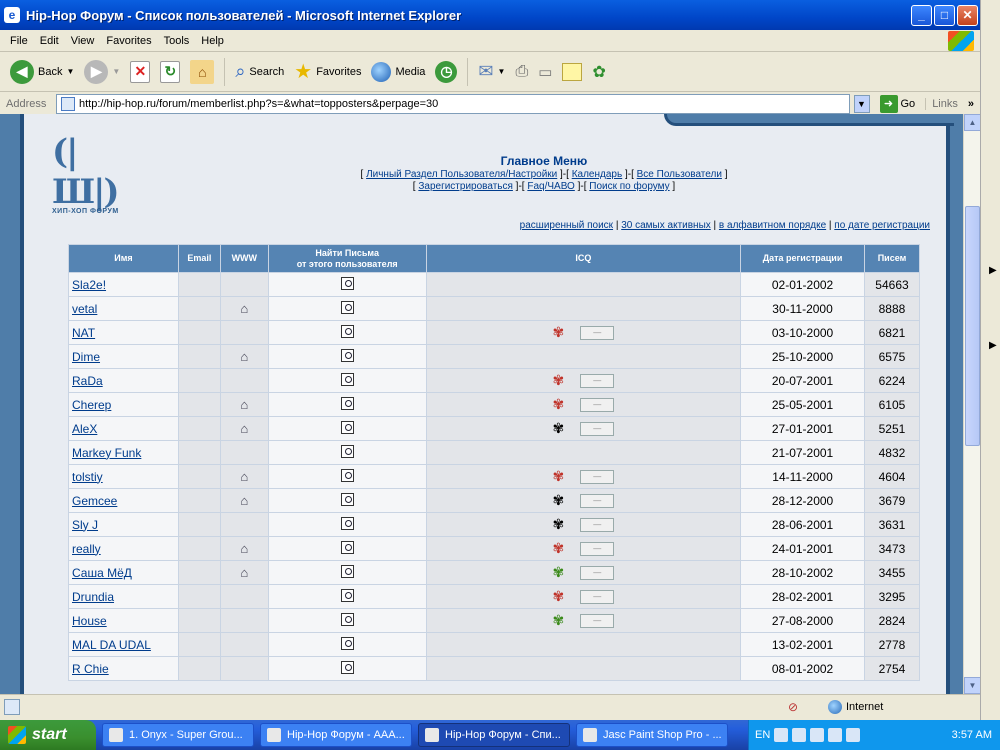 This screenshot has width=1000, height=750. What do you see at coordinates (491, 71) in the screenshot?
I see `mail-button: ✉ ▼` at bounding box center [491, 71].